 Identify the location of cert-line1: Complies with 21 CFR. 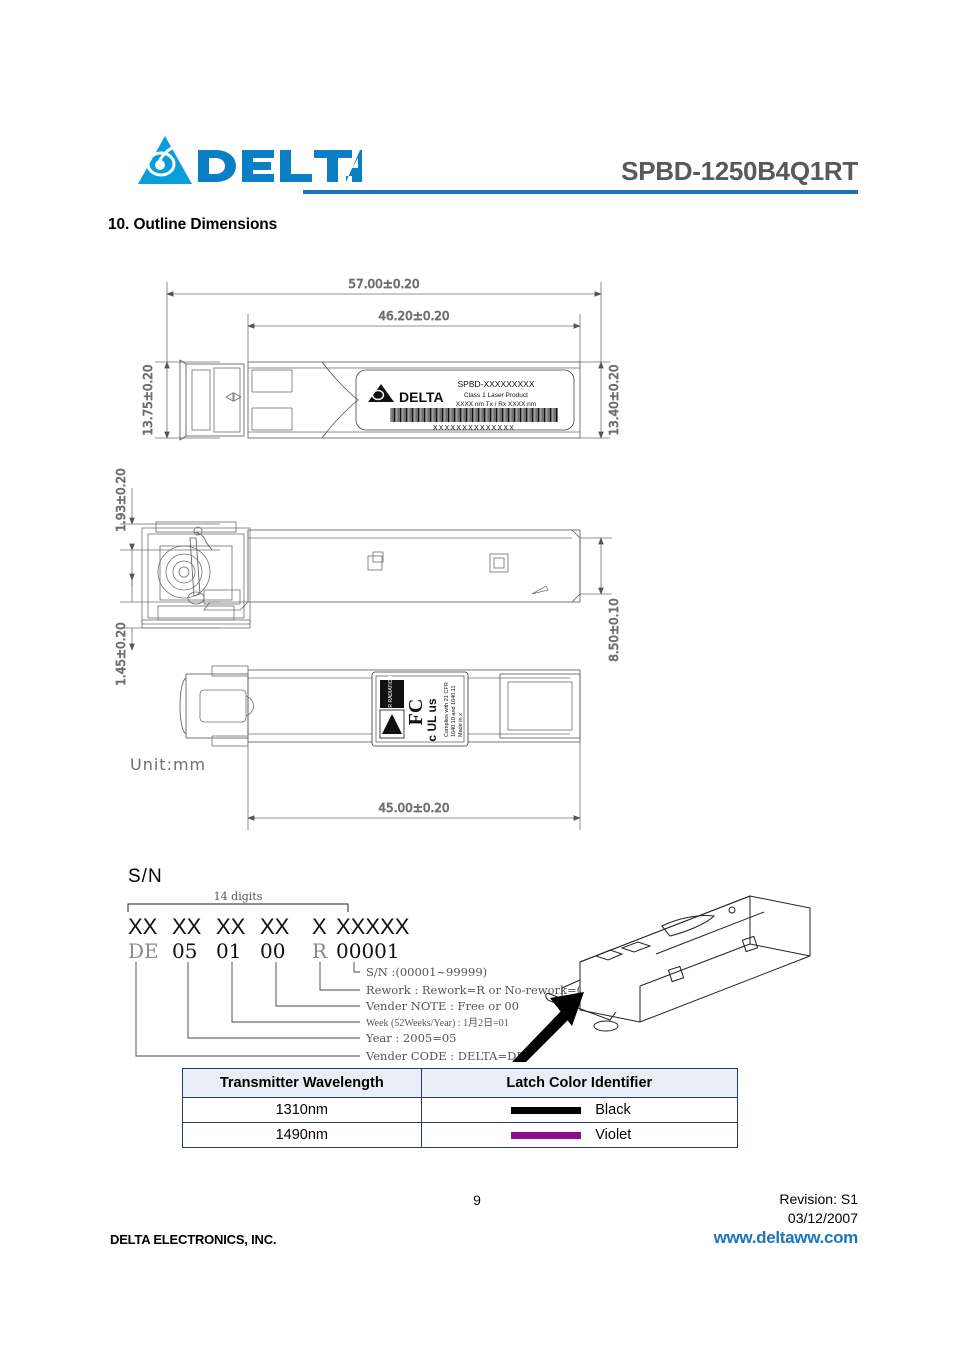
(447, 709).